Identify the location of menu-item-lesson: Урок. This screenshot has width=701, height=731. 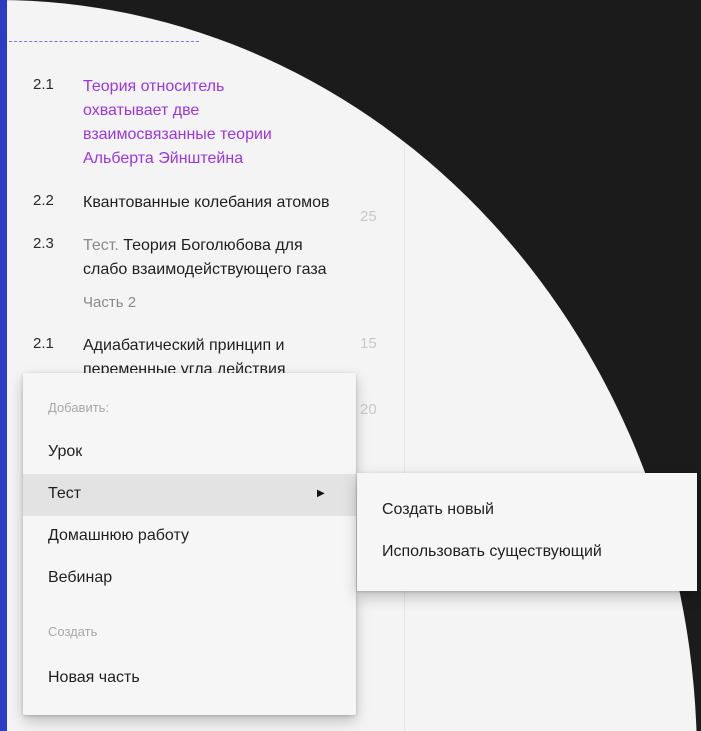
(189, 453).